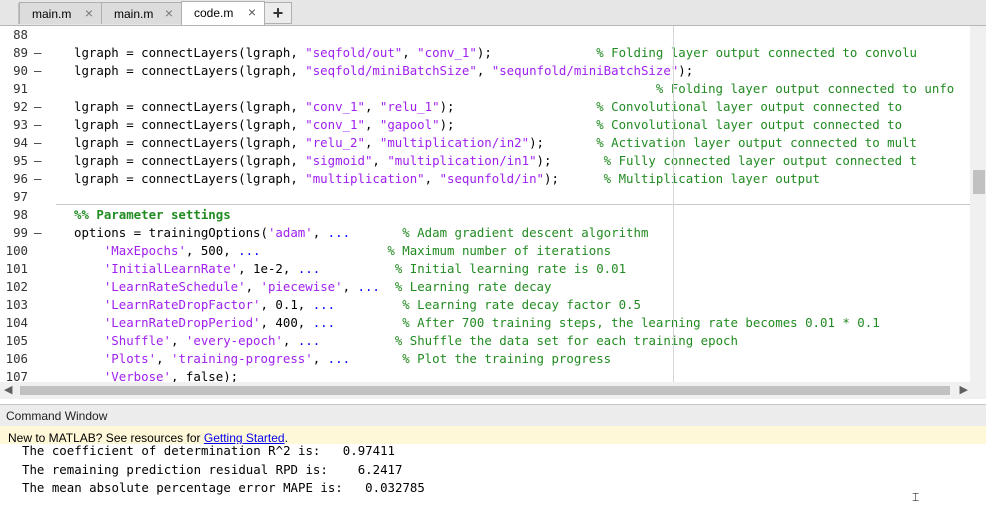  What do you see at coordinates (485, 215) in the screenshot?
I see `code-line: 98 %% Parameter settings` at bounding box center [485, 215].